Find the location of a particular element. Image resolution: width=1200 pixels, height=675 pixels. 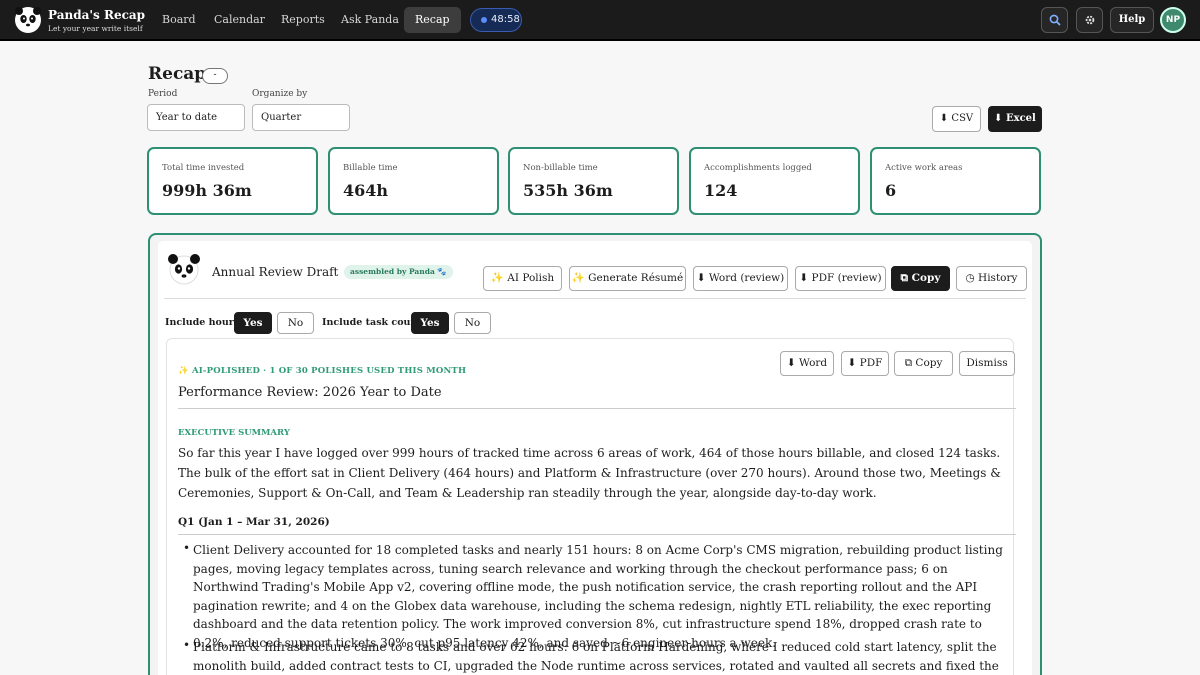

doc-title: Performance Review: 2026 Year to Date is located at coordinates (310, 392).